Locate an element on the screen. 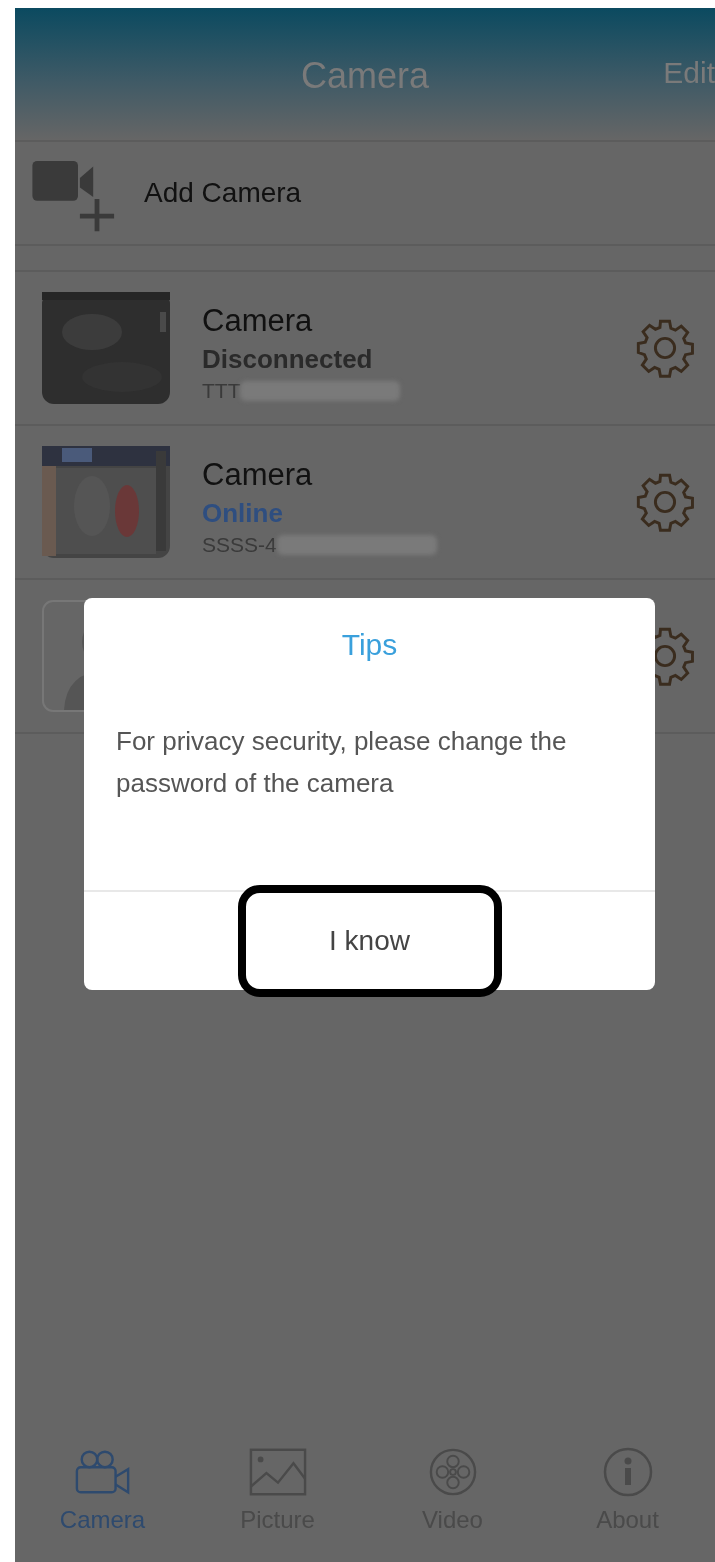 The height and width of the screenshot is (1562, 715). dialog-title: Tips is located at coordinates (369, 645).